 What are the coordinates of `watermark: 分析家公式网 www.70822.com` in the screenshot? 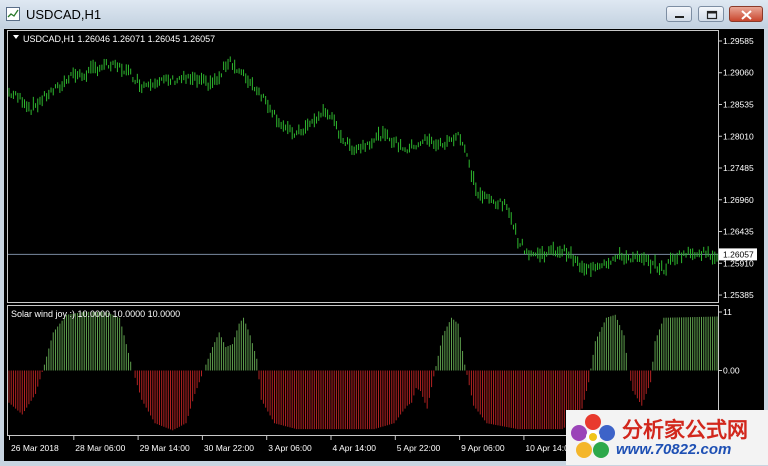 It's located at (667, 437).